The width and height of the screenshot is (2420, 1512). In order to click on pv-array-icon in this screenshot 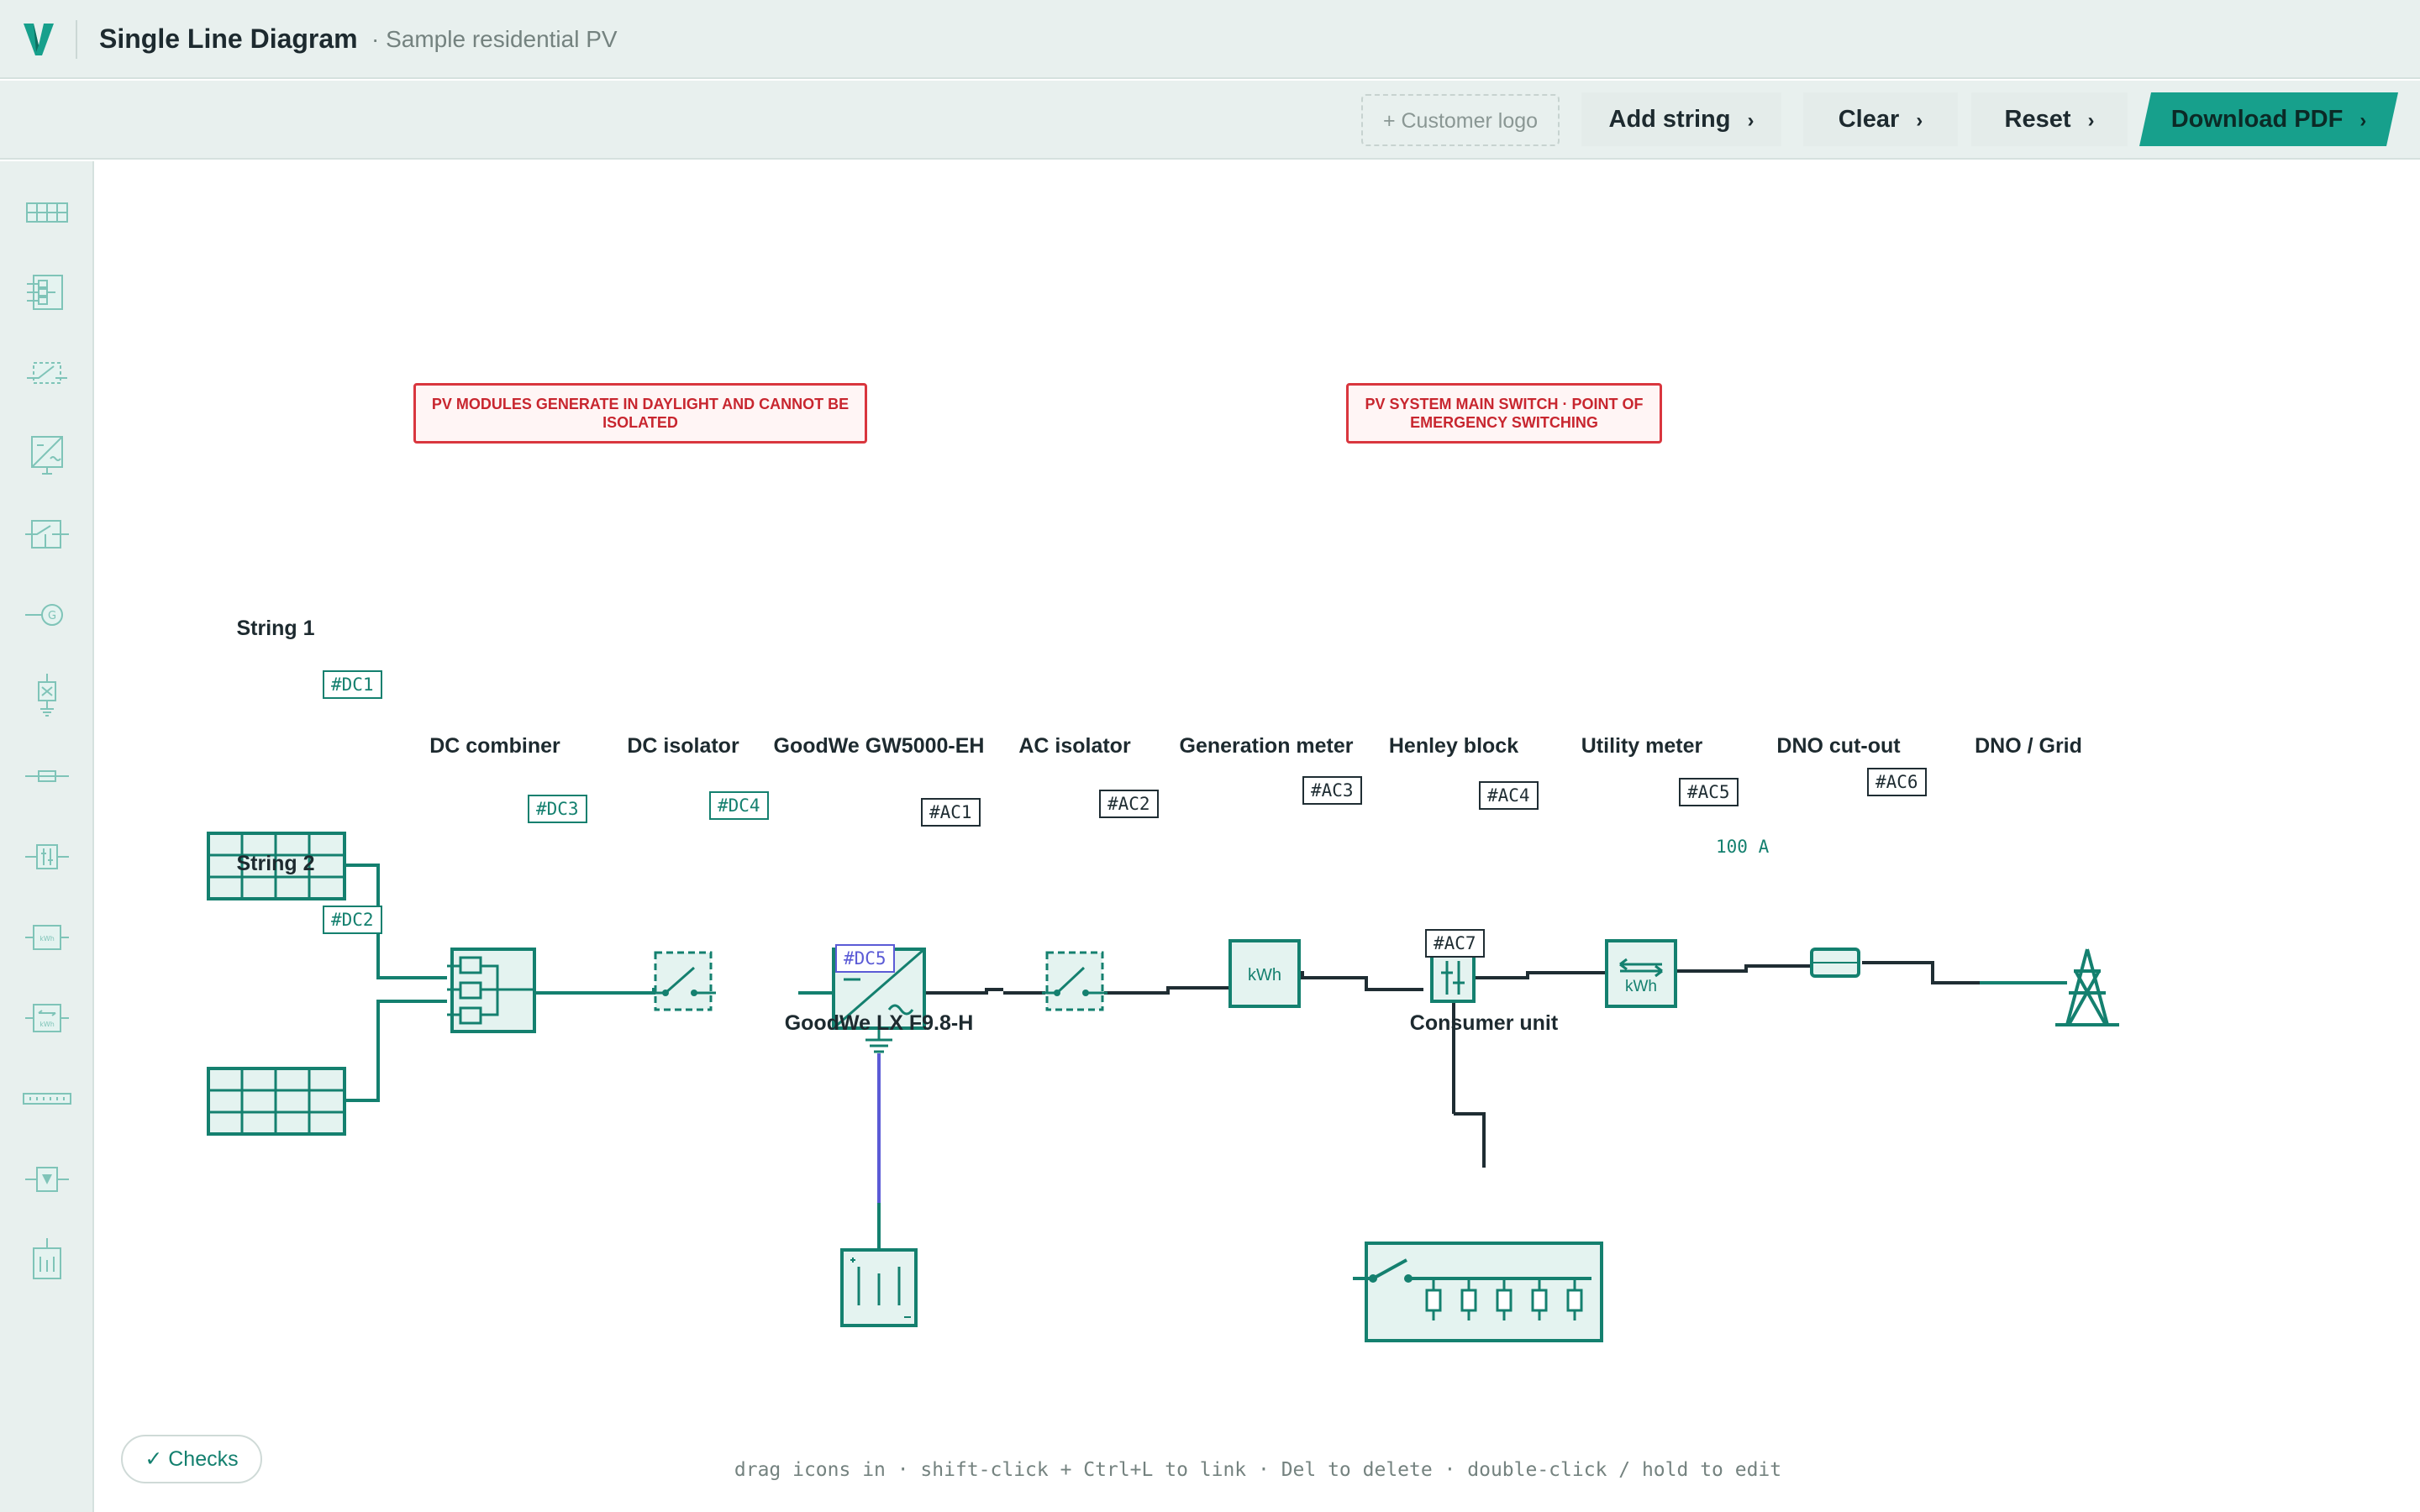, I will do `click(47, 212)`.